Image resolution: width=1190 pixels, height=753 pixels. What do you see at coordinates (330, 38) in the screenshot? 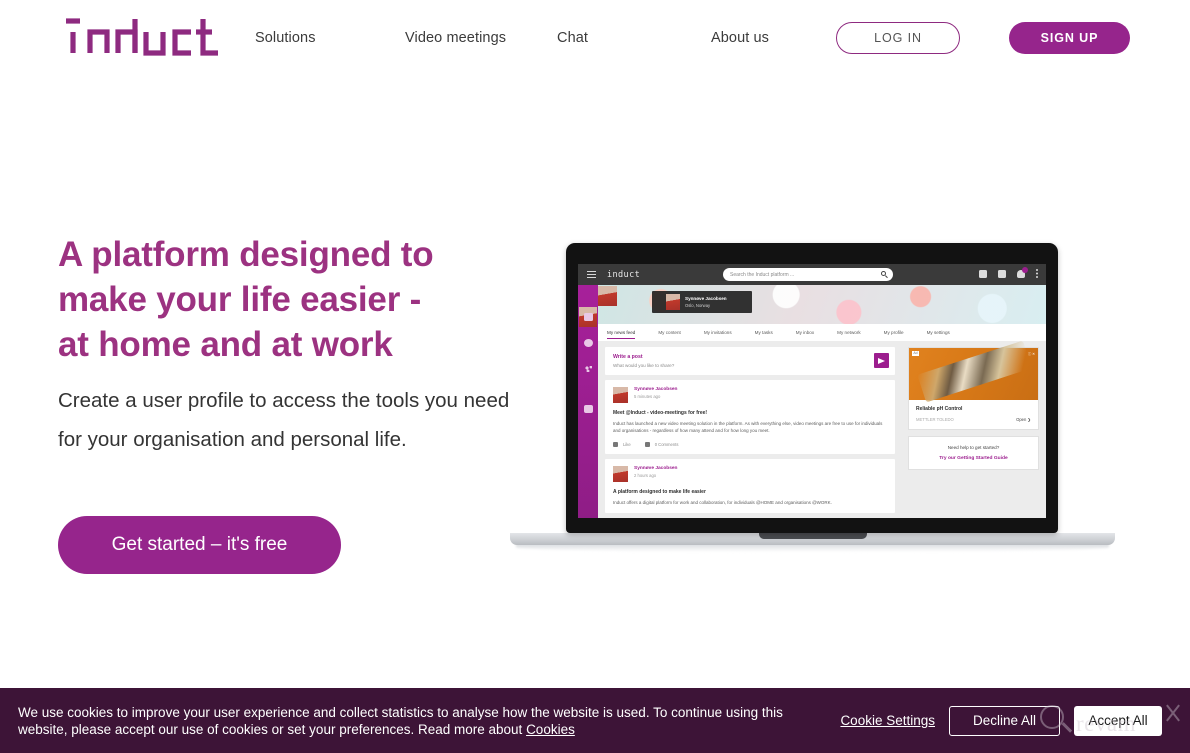
I see `nav-item-solutions: Solutions` at bounding box center [330, 38].